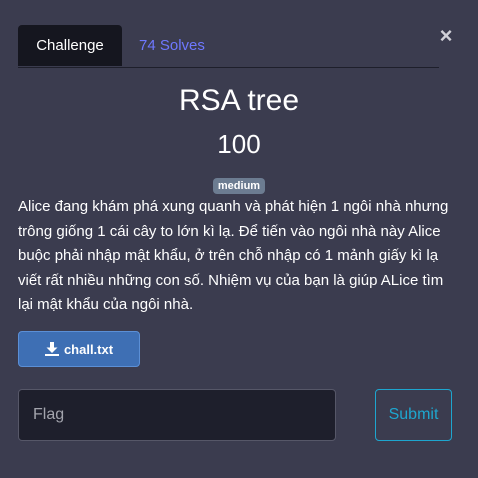 Image resolution: width=478 pixels, height=478 pixels. Describe the element at coordinates (51, 349) in the screenshot. I see `download-icon` at that location.